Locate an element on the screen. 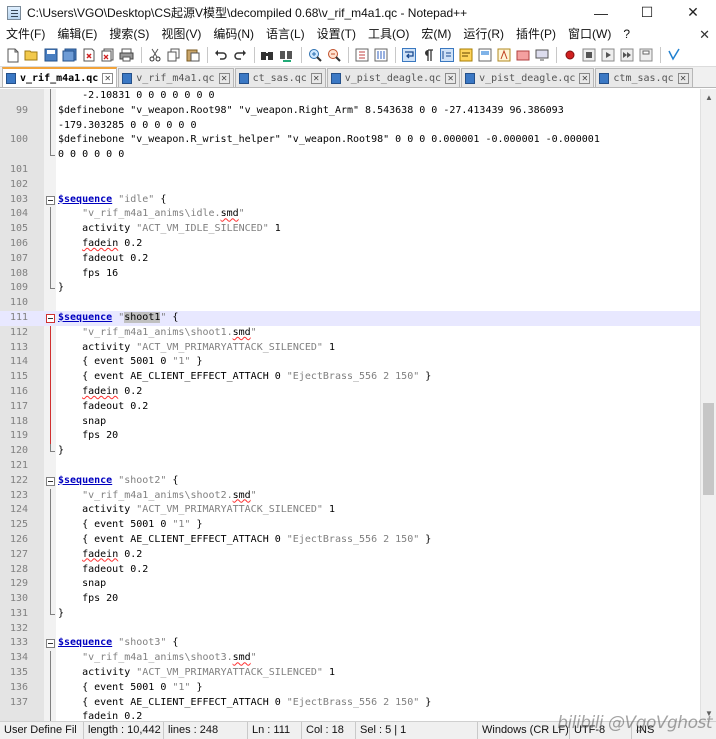 The image size is (716, 739). close-document-button: ✕ is located at coordinates (704, 34).